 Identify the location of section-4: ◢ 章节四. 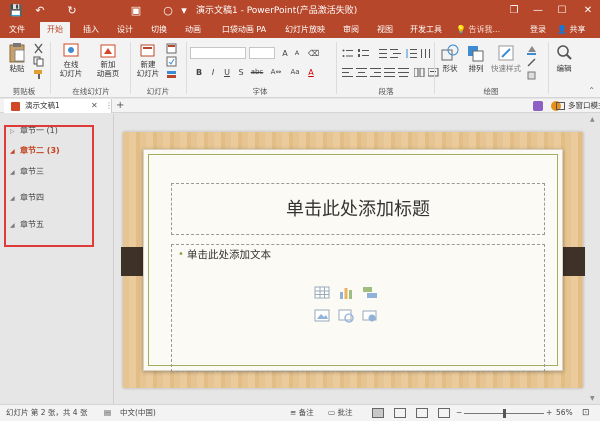
(27, 198).